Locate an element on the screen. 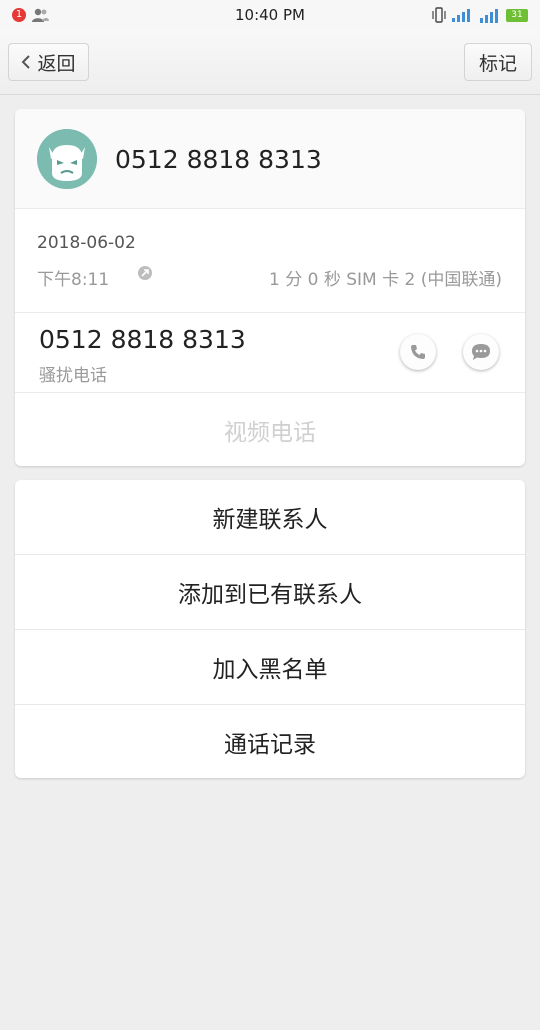 The height and width of the screenshot is (1030, 540). phone-icon is located at coordinates (418, 352).